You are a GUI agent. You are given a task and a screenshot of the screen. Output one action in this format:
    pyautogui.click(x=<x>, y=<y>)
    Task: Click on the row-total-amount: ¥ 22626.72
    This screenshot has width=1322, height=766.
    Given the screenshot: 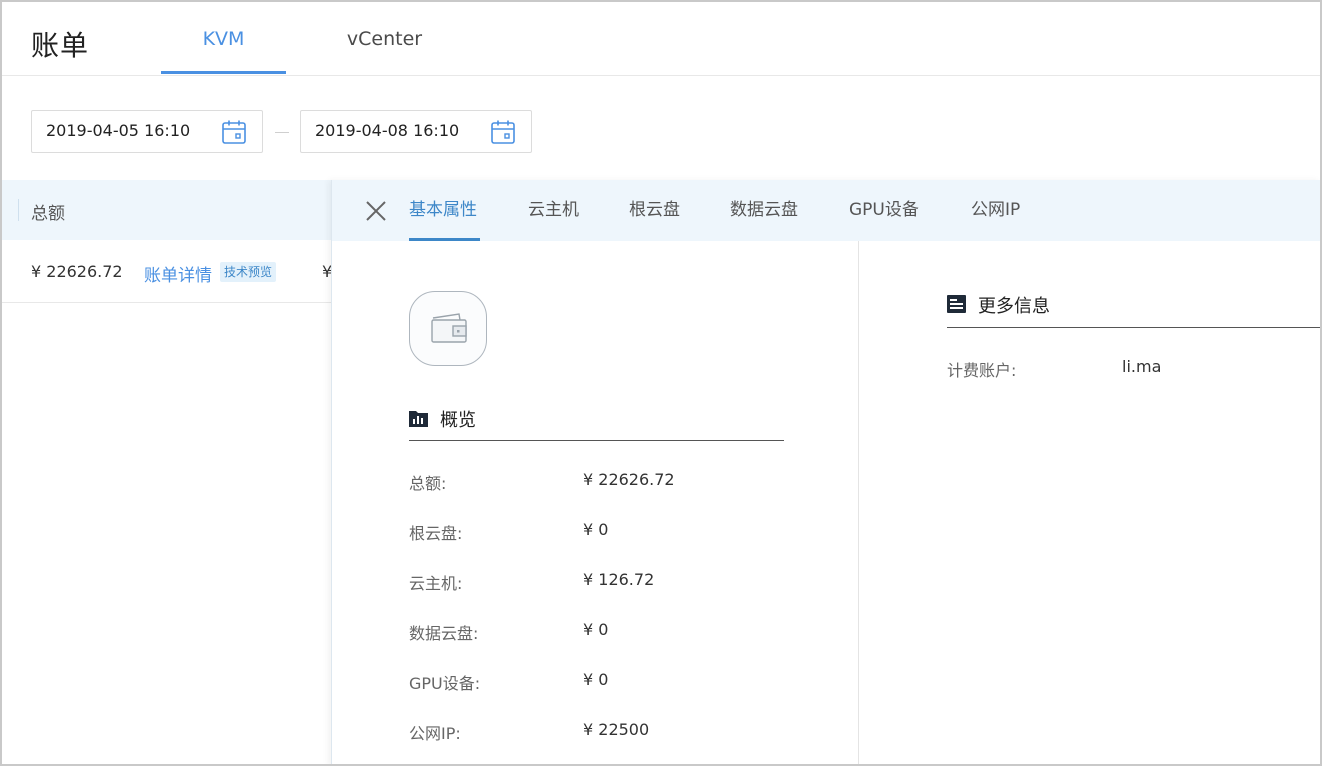 What is the action you would take?
    pyautogui.click(x=77, y=271)
    